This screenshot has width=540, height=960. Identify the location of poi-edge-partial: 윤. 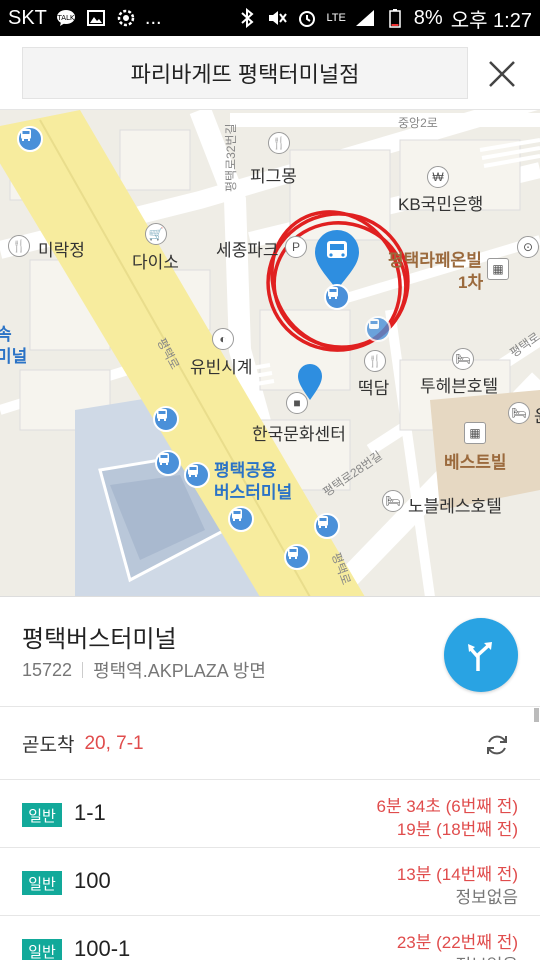
(537, 414).